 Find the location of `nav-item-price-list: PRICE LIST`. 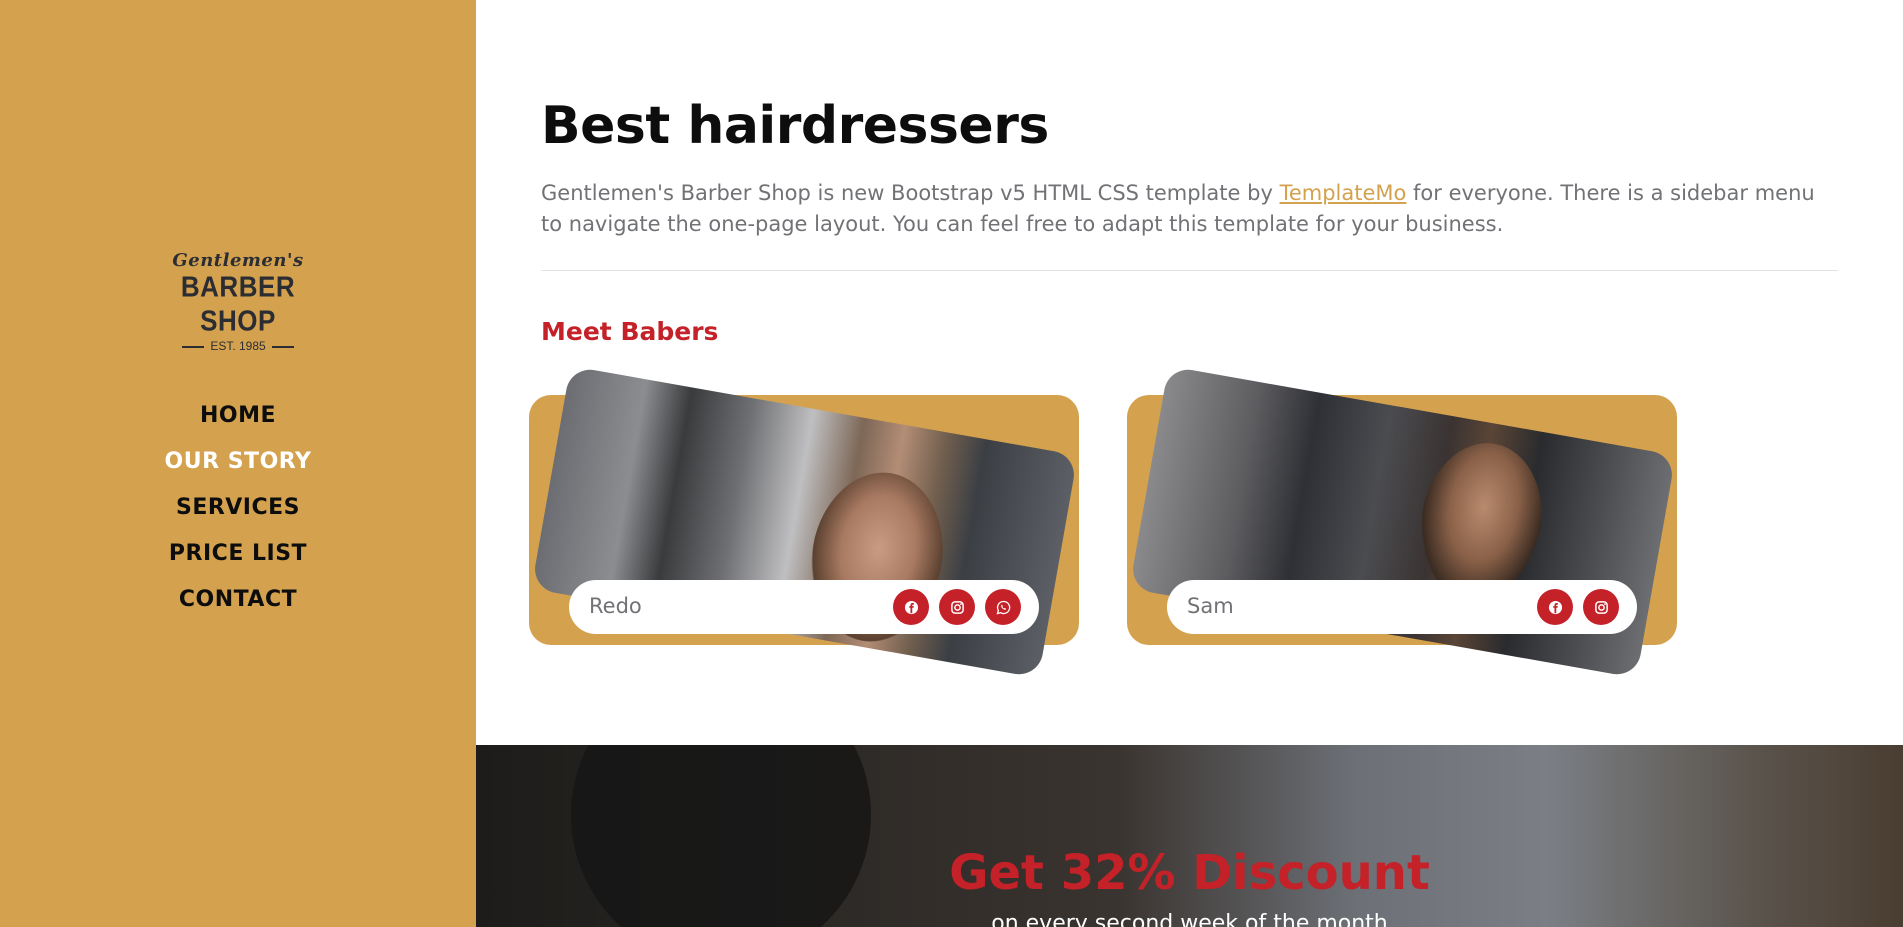

nav-item-price-list: PRICE LIST is located at coordinates (238, 559).